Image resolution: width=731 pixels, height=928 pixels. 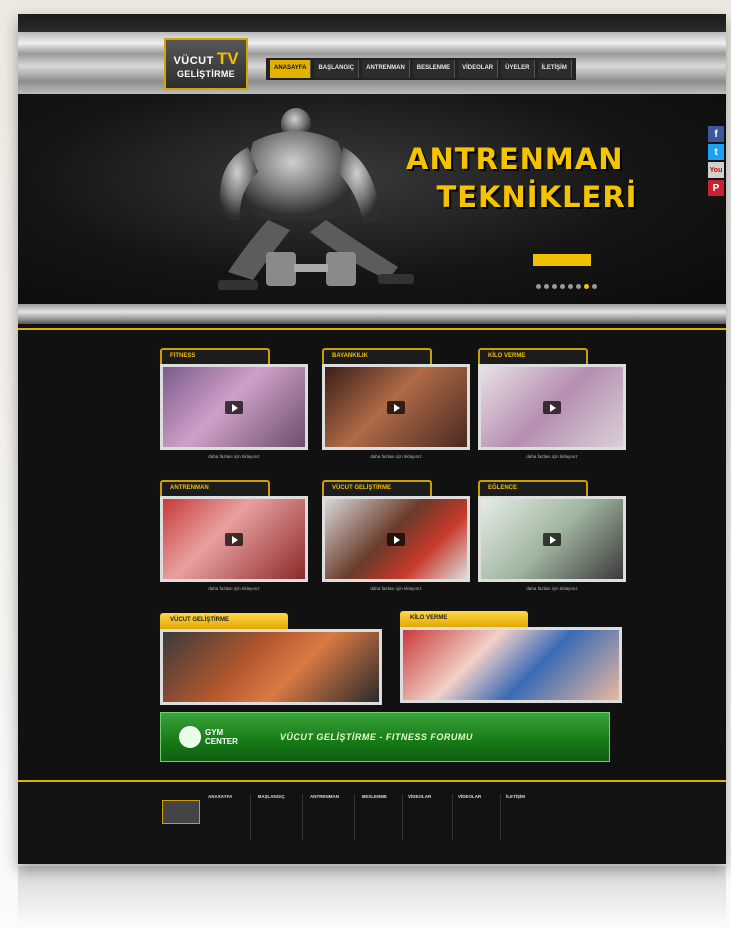 What do you see at coordinates (419, 796) in the screenshot?
I see `footer-col-videolar: VİDEOLAR` at bounding box center [419, 796].